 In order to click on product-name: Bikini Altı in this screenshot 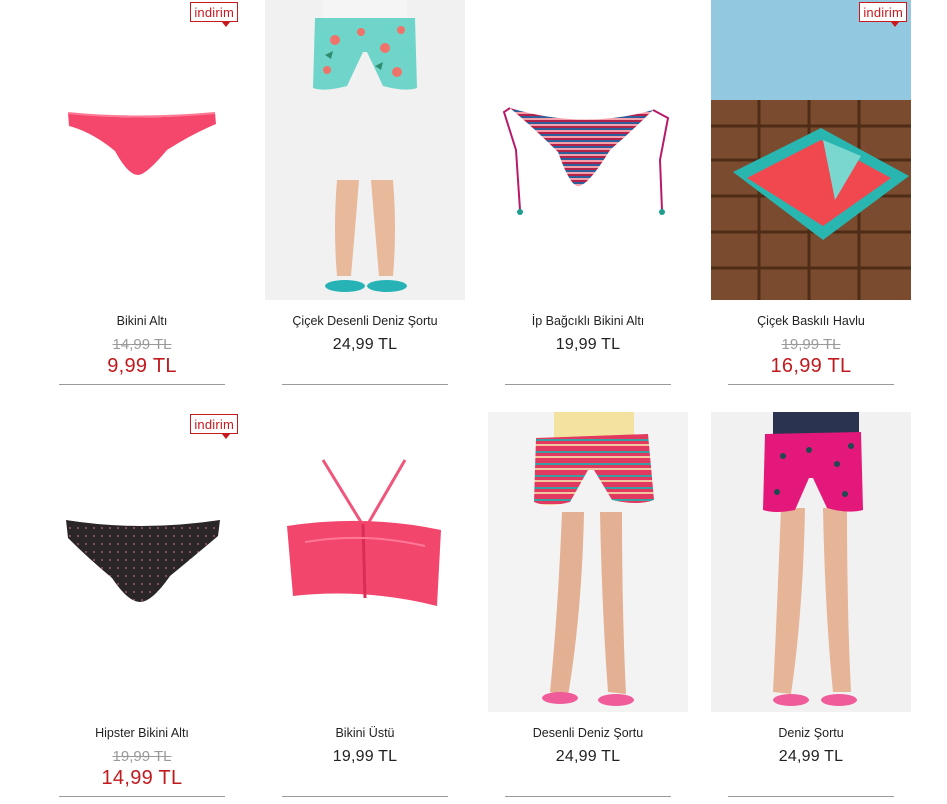, I will do `click(142, 321)`.